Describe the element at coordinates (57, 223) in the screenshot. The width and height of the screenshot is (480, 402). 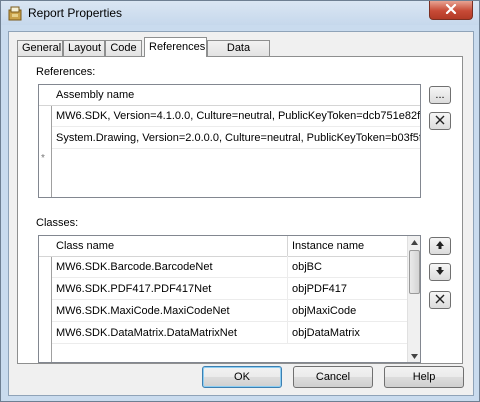
I see `classes-section-label: Classes:` at that location.